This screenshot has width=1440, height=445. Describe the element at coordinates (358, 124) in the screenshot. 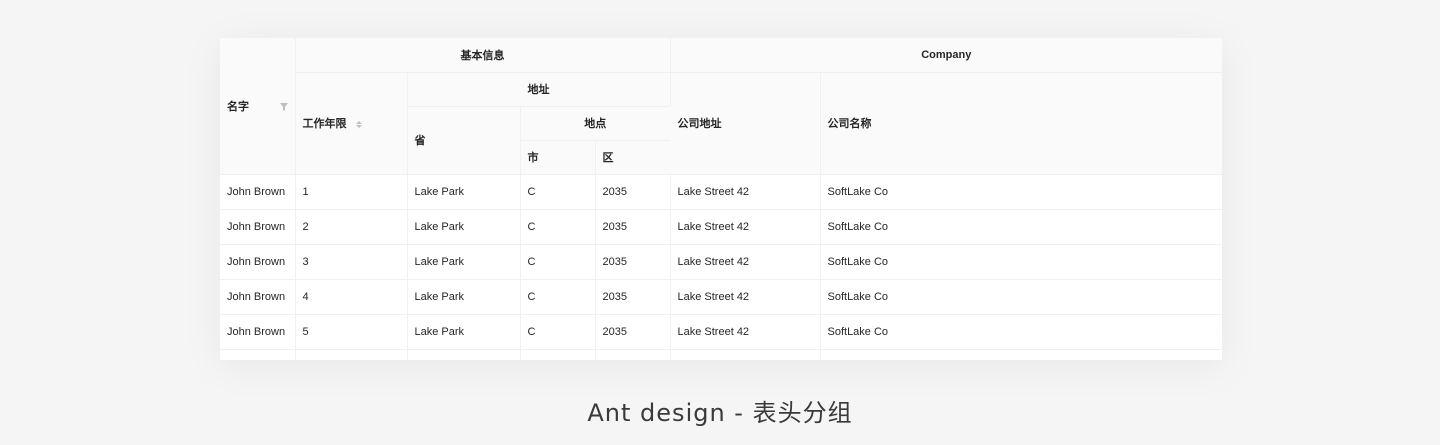

I see `sort-icon` at that location.